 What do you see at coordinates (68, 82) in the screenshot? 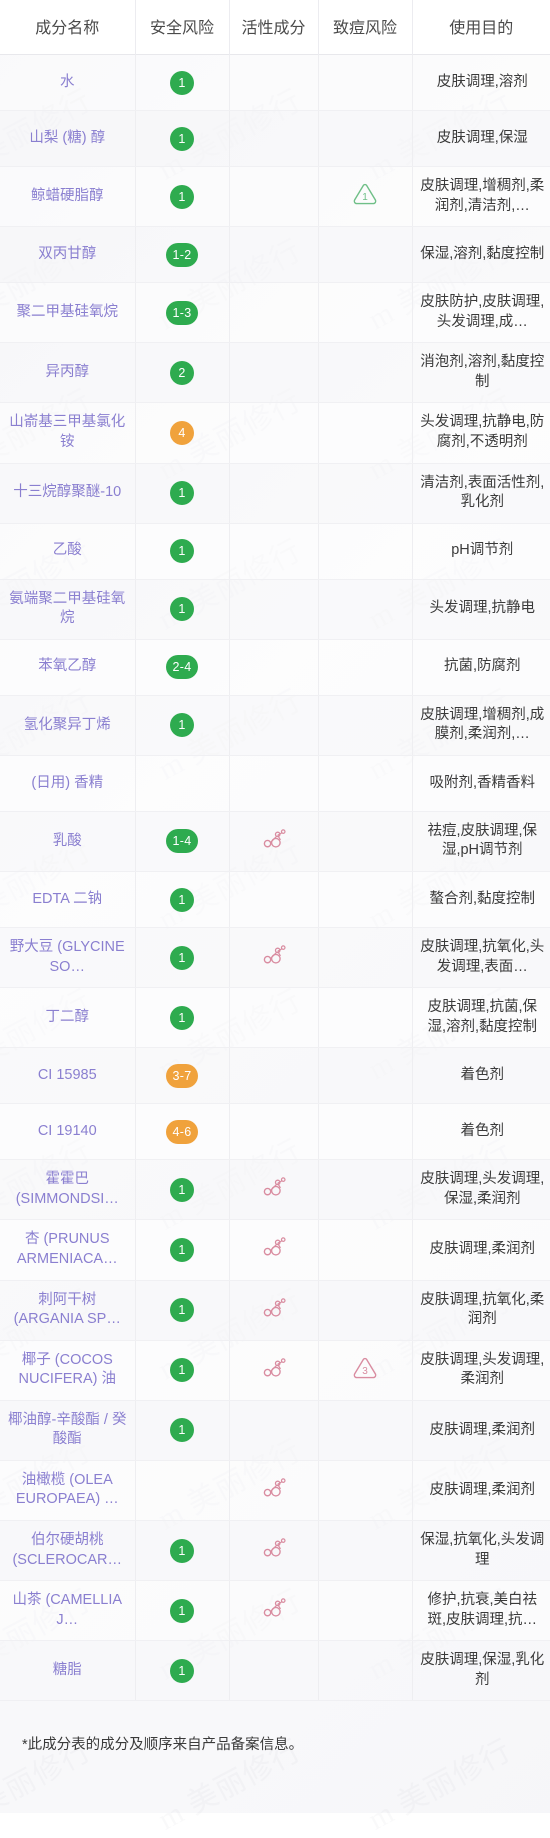
I see `ingredient-name: 水` at bounding box center [68, 82].